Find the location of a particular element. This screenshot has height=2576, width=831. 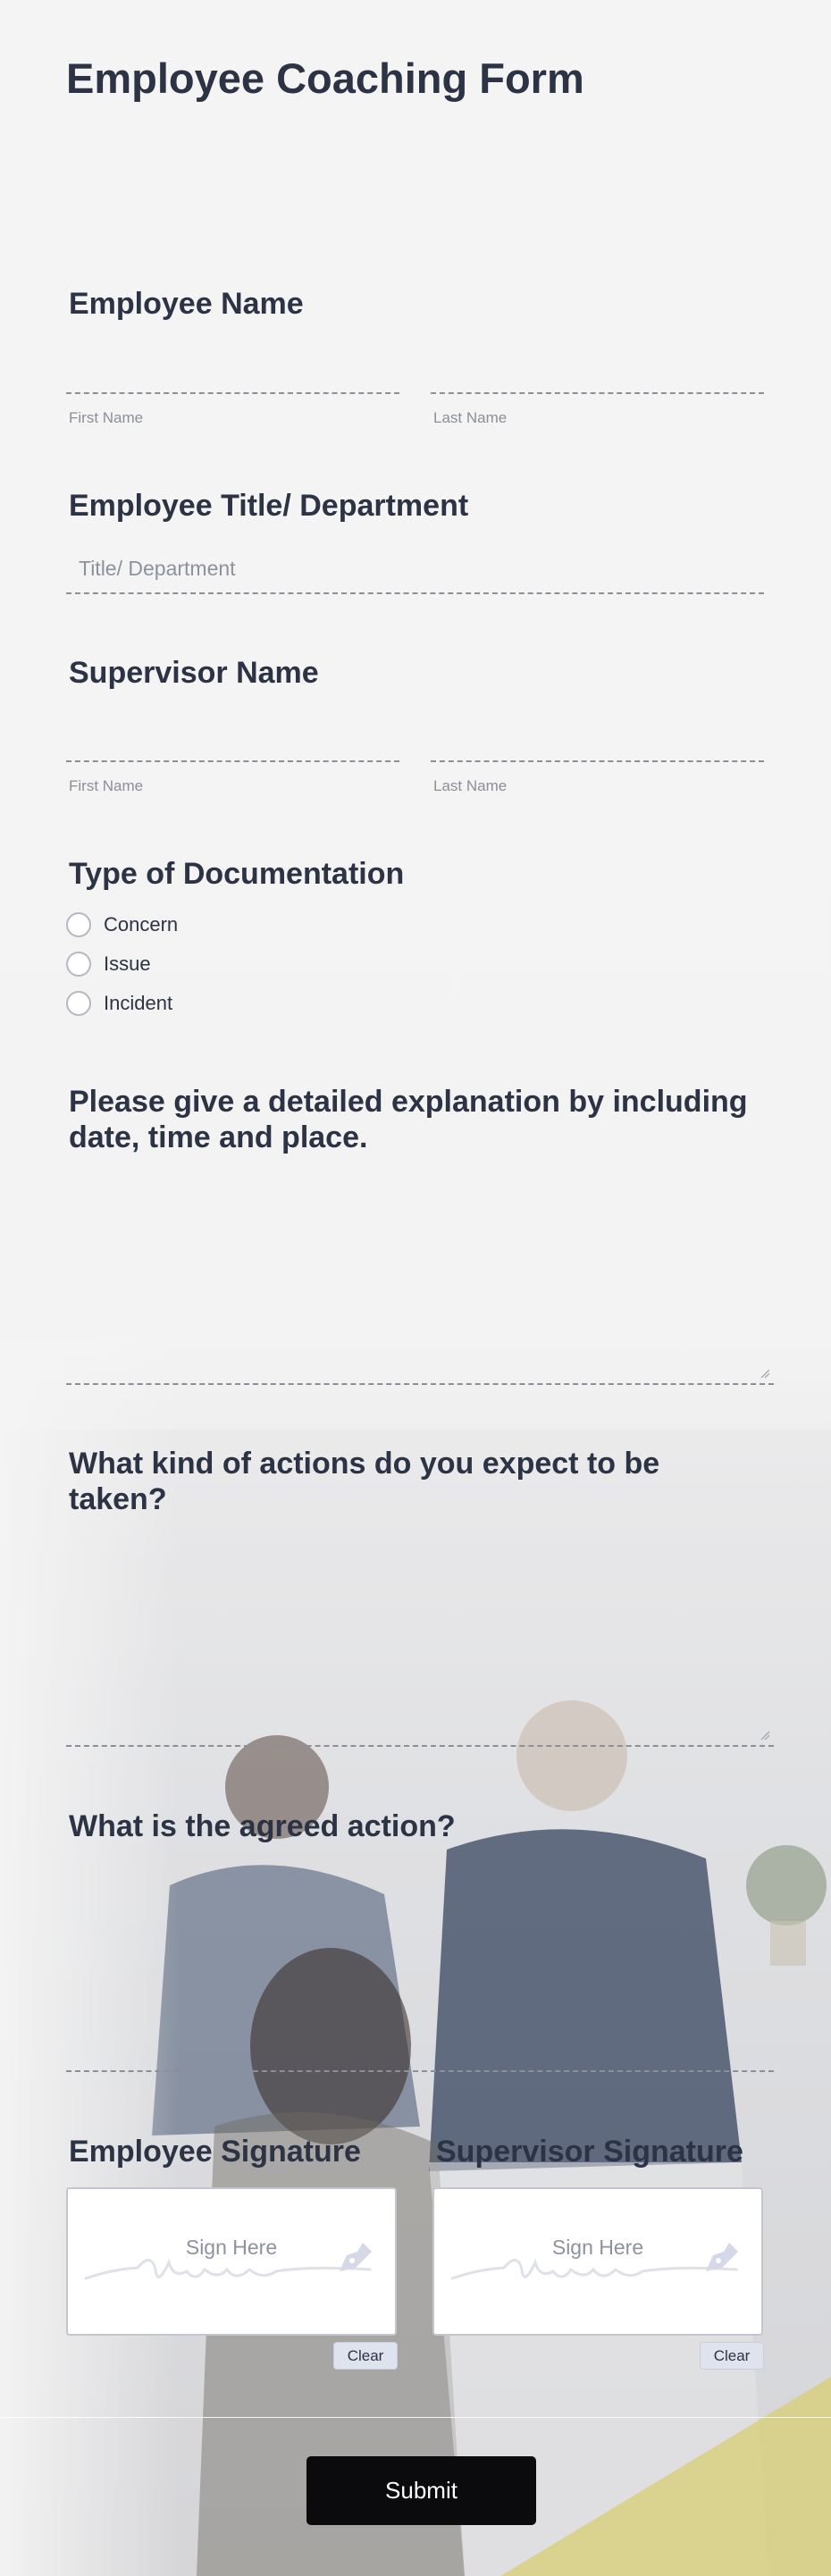

supervisor-last-name-input is located at coordinates (597, 761).